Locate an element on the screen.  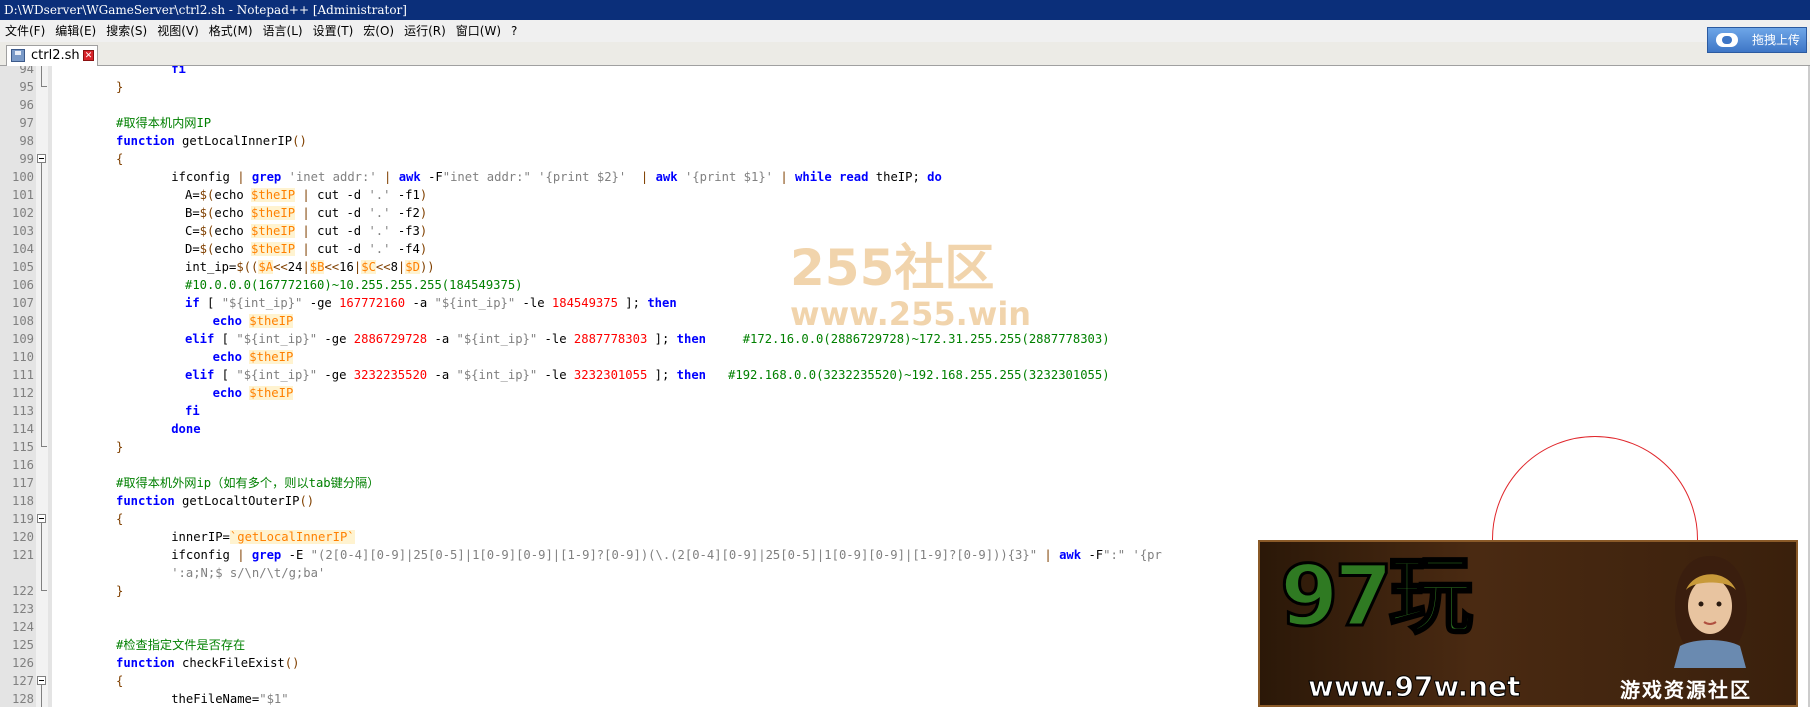
code-token: #取得本机外网ip（如有多个，则以tab键分隔） is located at coordinates (248, 483).